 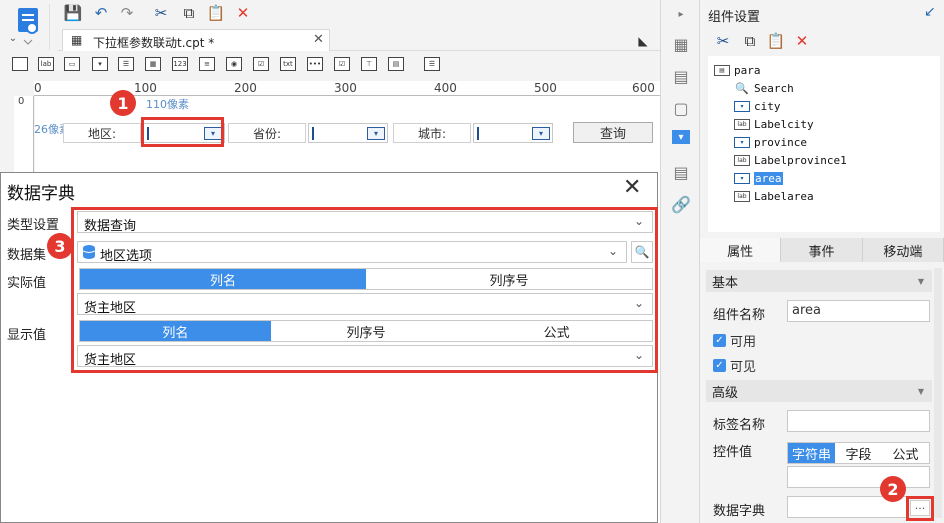 I want to click on value-tab-formula: 公式, so click(x=905, y=453).